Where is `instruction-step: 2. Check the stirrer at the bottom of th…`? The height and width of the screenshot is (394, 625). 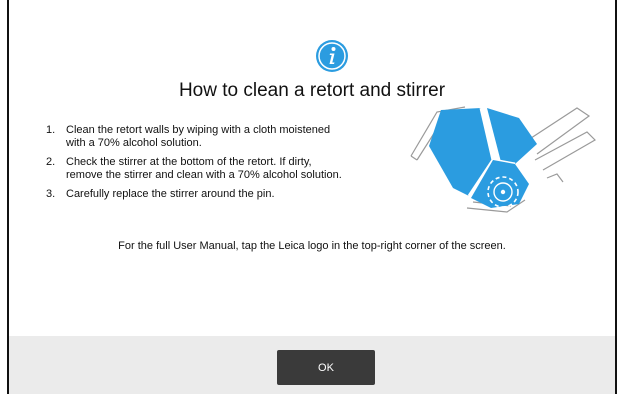 instruction-step: 2. Check the stirrer at the bottom of th… is located at coordinates (196, 169).